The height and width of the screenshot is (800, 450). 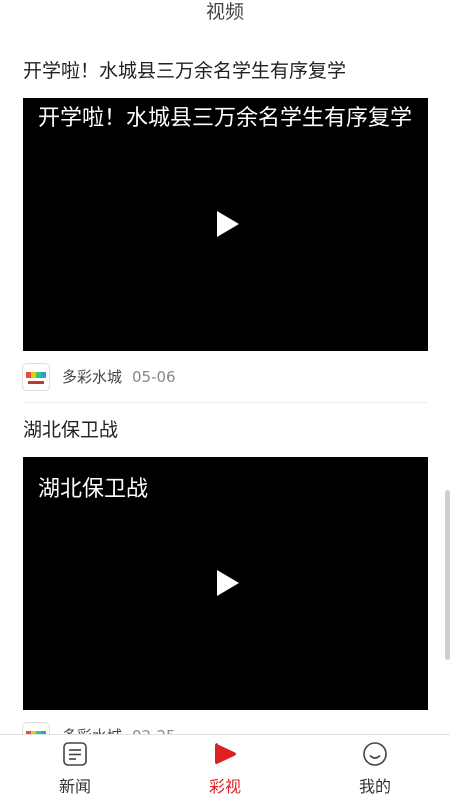 I want to click on video-date: 05-06, so click(x=154, y=376).